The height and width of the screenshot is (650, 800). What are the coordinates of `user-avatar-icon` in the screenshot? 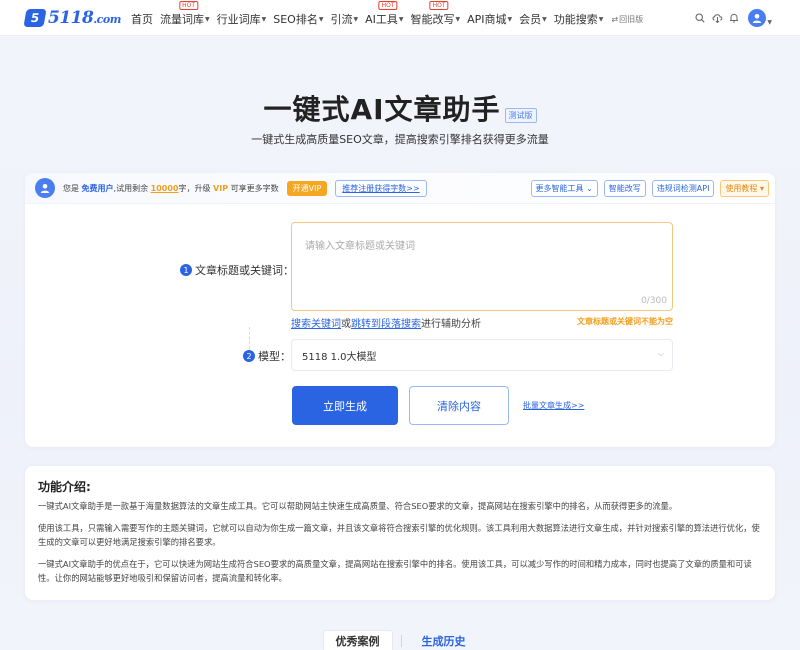 It's located at (757, 18).